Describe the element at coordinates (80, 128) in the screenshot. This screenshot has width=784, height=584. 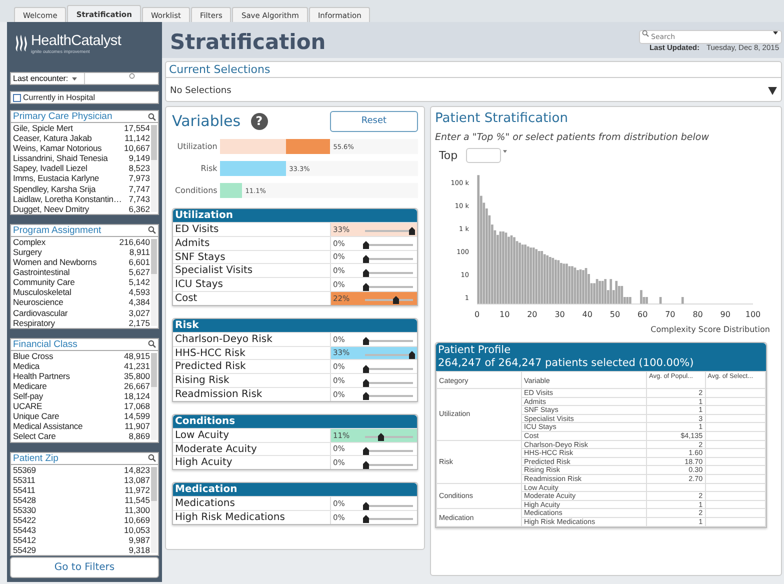
I see `list-item: Gile, Spicle Mert 17,554` at that location.